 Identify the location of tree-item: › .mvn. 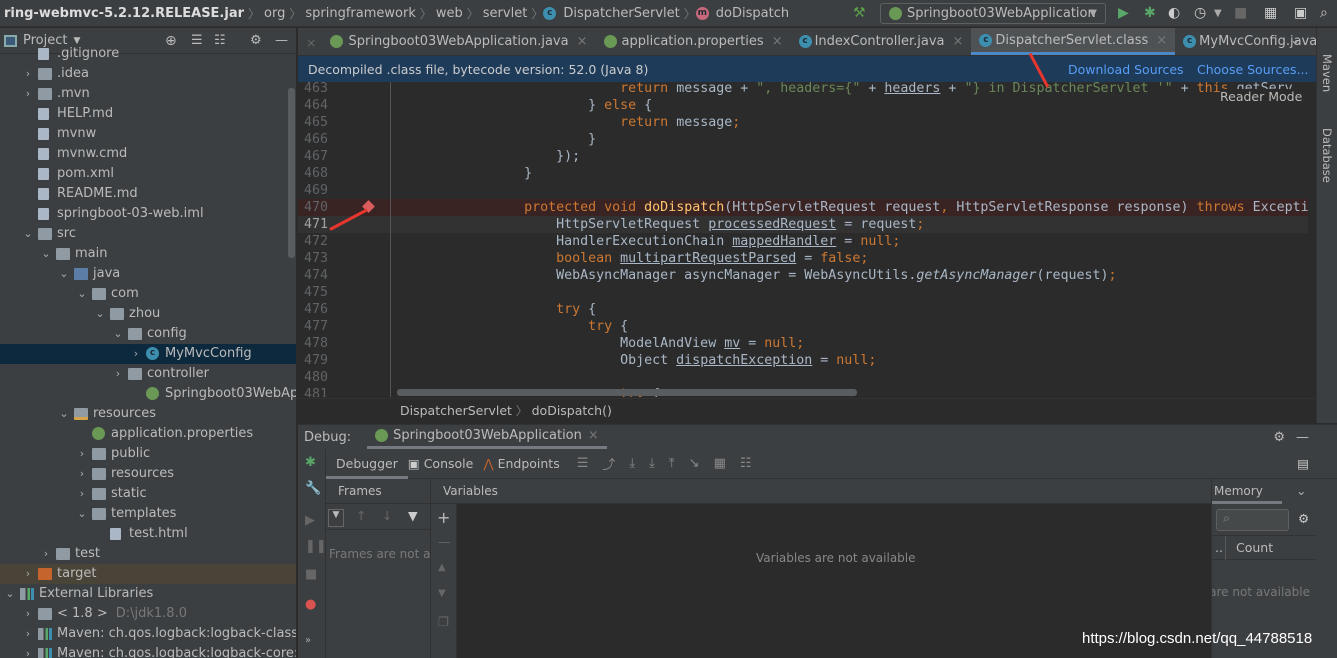
(148, 94).